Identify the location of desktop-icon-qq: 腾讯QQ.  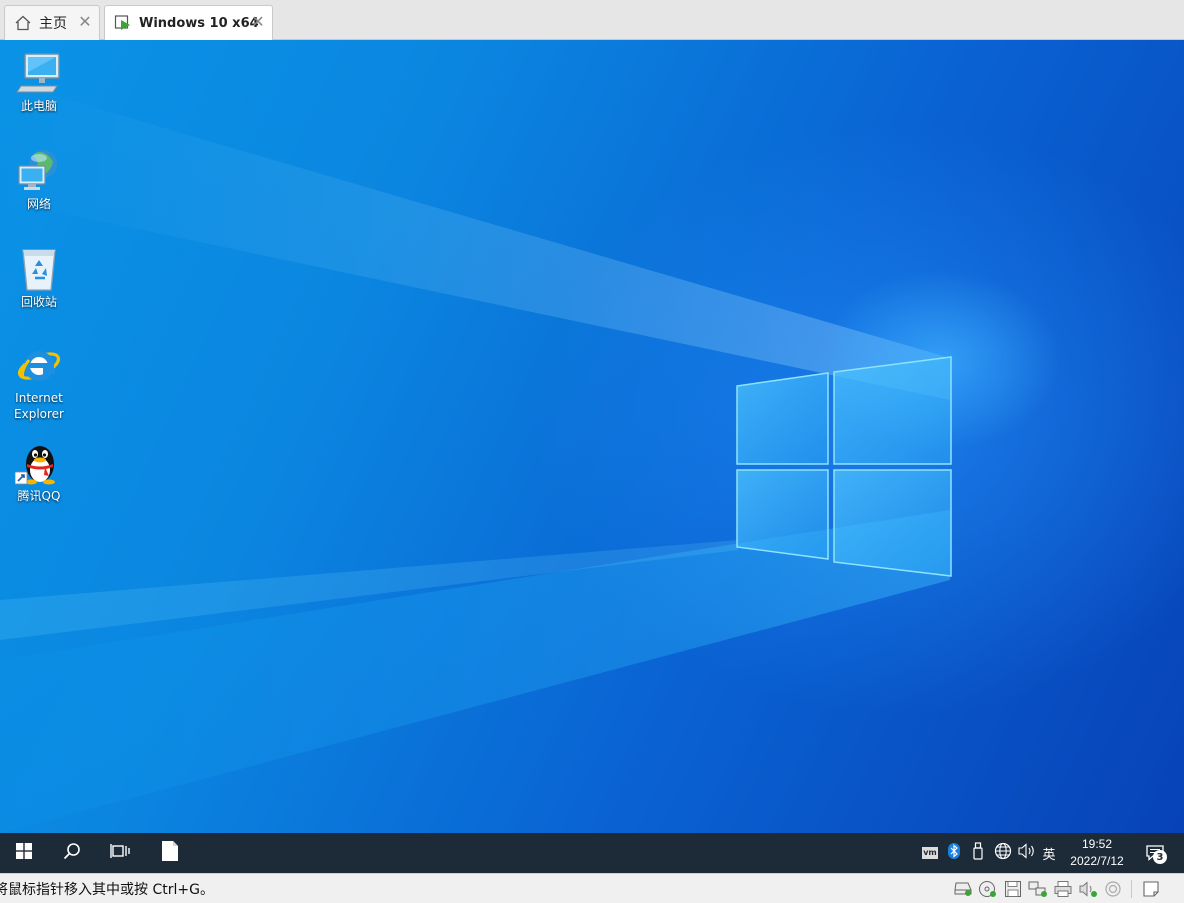
(39, 471).